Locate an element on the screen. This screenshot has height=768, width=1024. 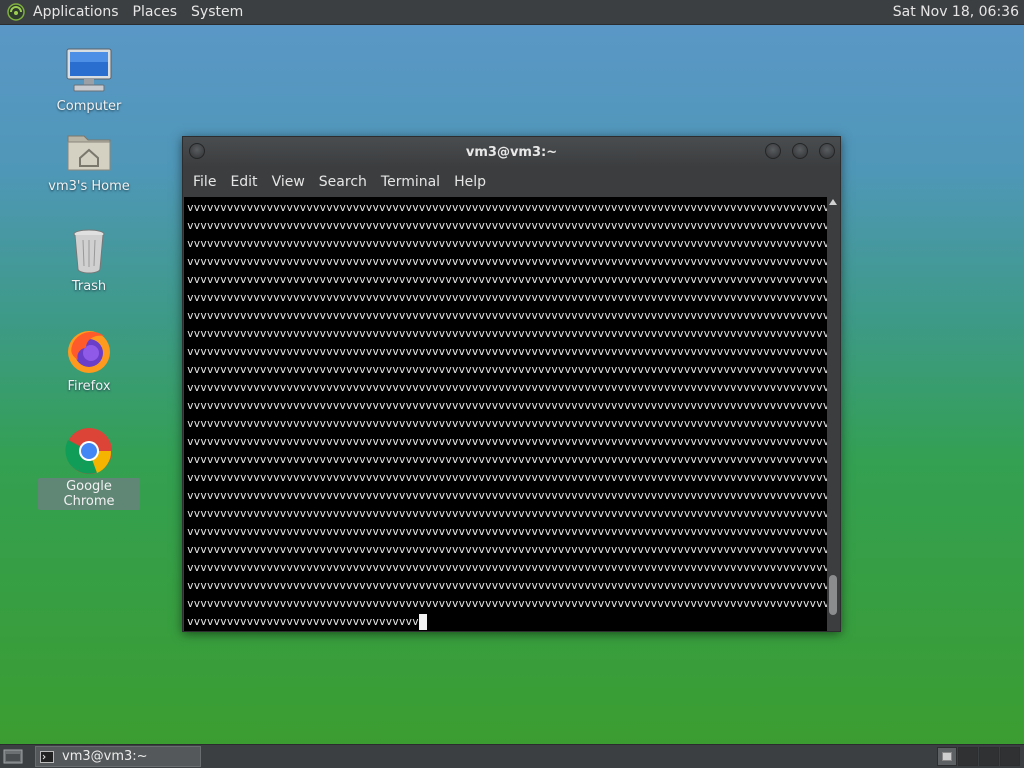
scroll-thumb is located at coordinates (833, 595).